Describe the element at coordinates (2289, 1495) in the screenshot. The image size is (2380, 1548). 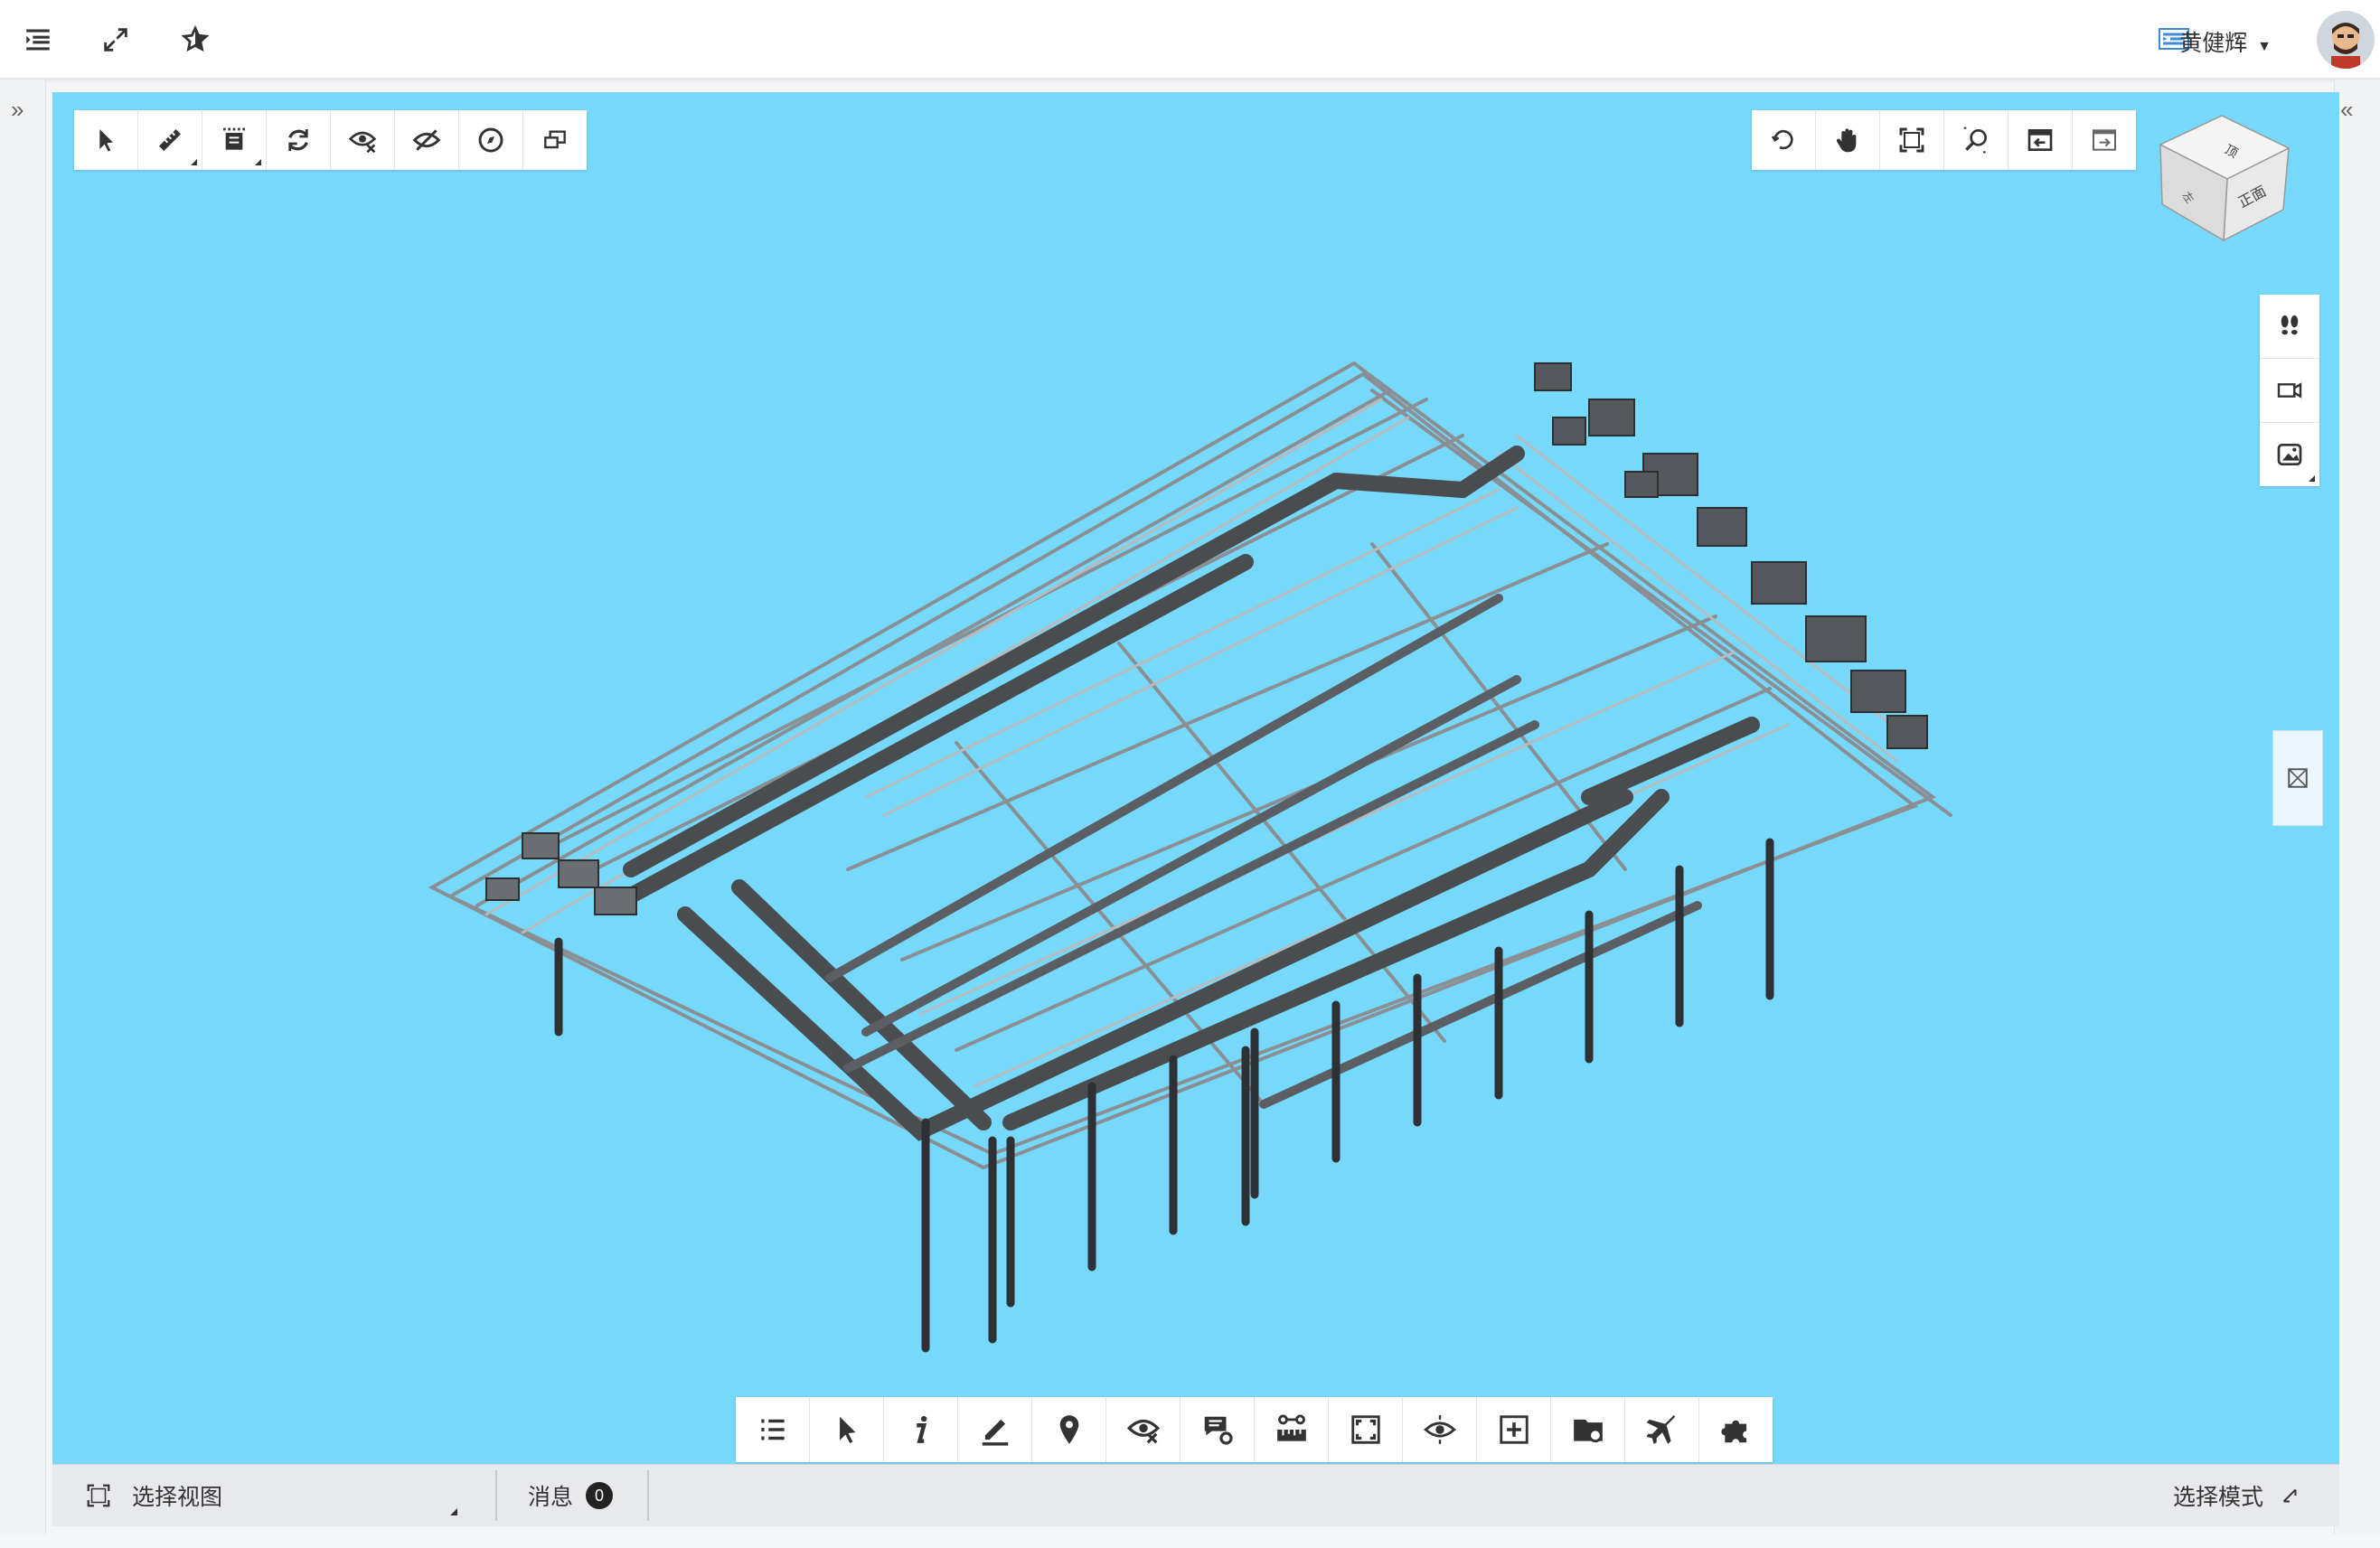
I see `cursor-mode-icon` at that location.